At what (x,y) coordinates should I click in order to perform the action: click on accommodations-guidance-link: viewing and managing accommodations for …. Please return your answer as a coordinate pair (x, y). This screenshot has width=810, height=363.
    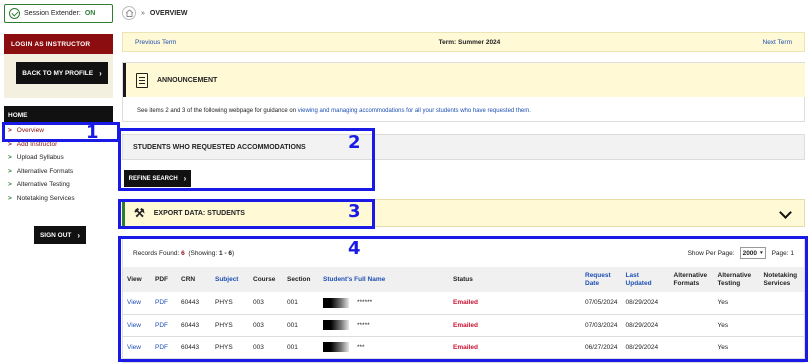
    Looking at the image, I should click on (414, 111).